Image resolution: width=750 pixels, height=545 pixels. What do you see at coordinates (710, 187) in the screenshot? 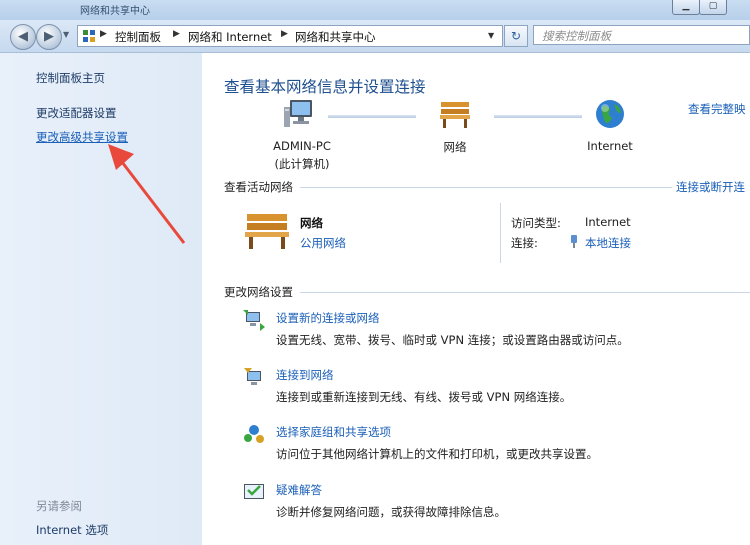
I see `connect-disconnect-link: 连接或断开连` at bounding box center [710, 187].